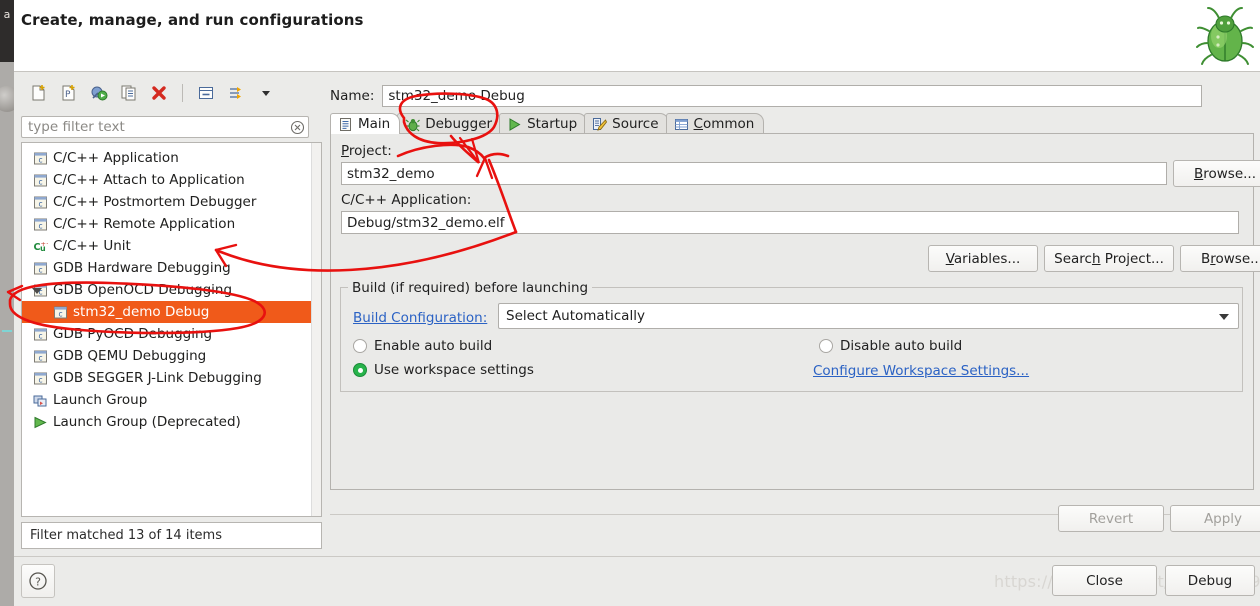 The width and height of the screenshot is (1260, 606). I want to click on build-configuration-combo: Select Automatically, so click(868, 316).